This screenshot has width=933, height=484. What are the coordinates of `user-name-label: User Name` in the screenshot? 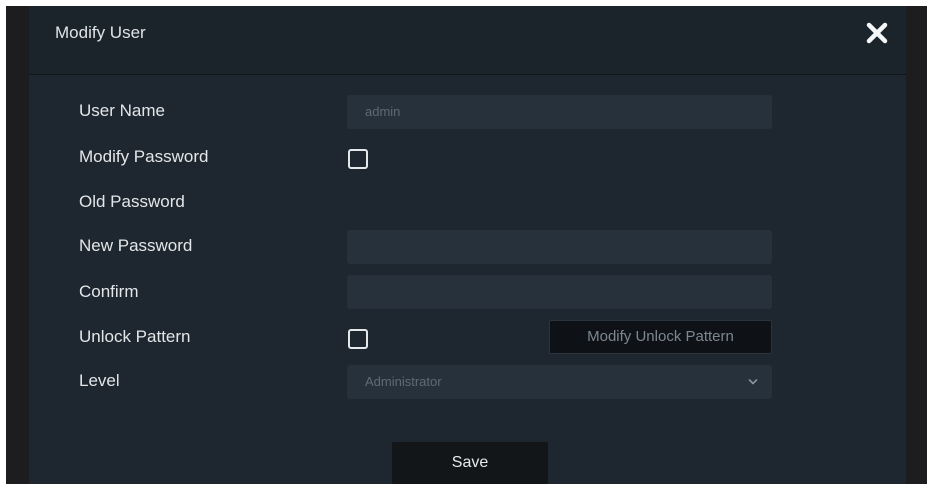 It's located at (122, 110).